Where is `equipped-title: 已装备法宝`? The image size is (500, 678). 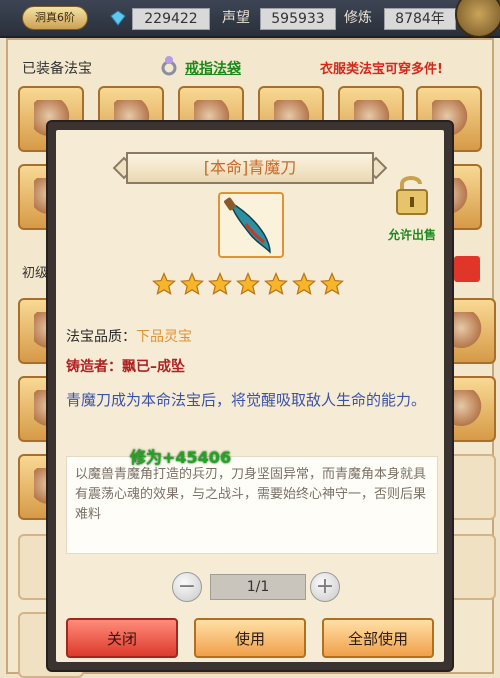
equipped-title: 已装备法宝 is located at coordinates (57, 69).